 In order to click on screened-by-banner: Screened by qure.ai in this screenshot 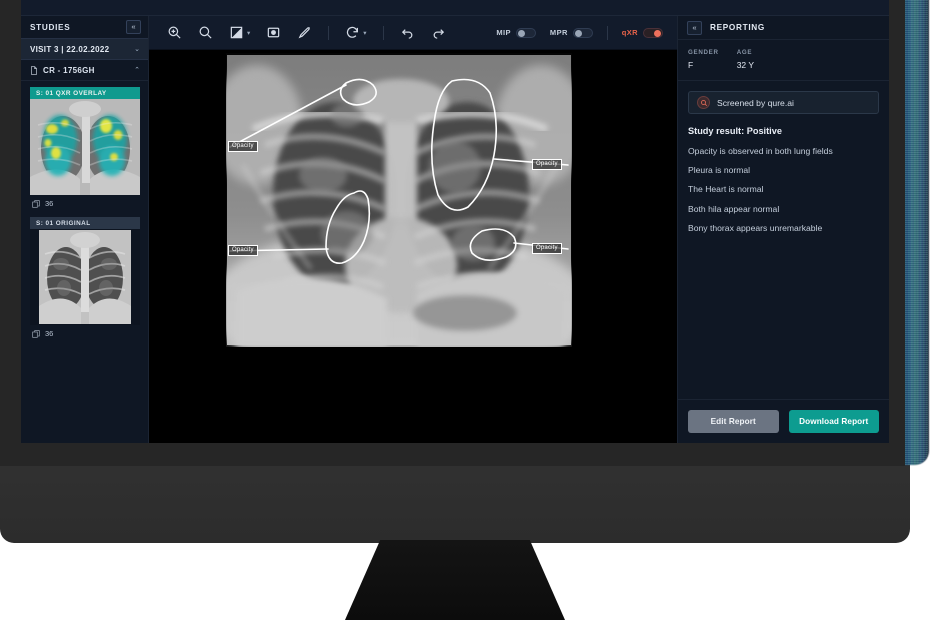, I will do `click(783, 102)`.